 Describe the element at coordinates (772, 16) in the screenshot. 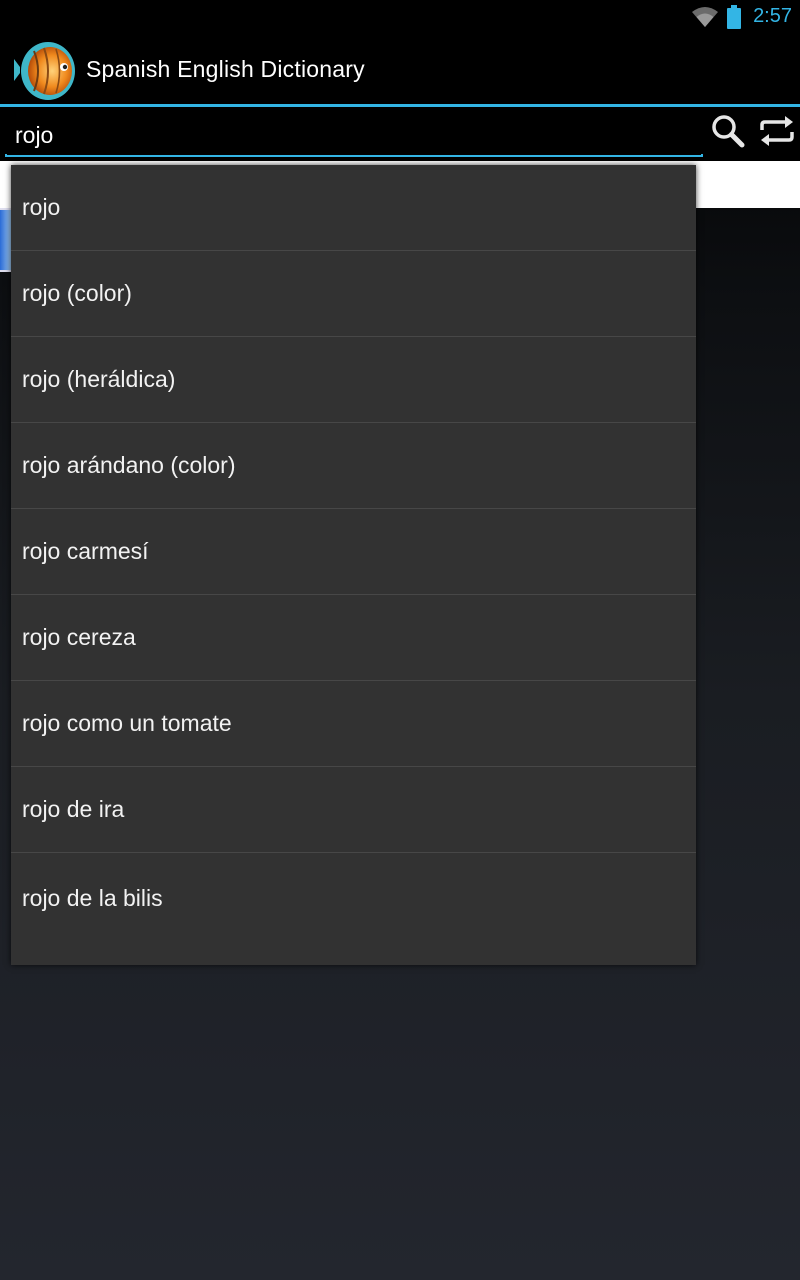

I see `status-clock: 2:57` at that location.